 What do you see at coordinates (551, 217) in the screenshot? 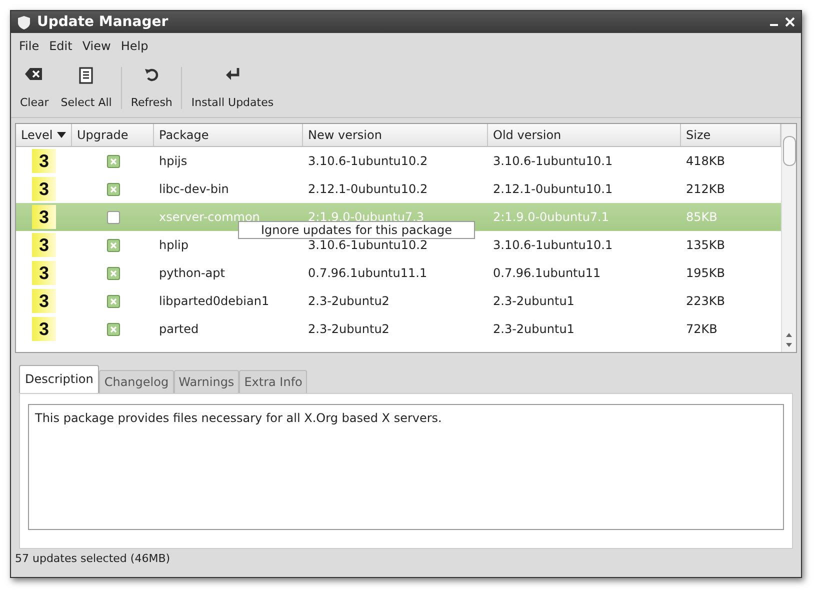
I see `table-cell-text: 2:1.9.0-0ubuntu7.1` at bounding box center [551, 217].